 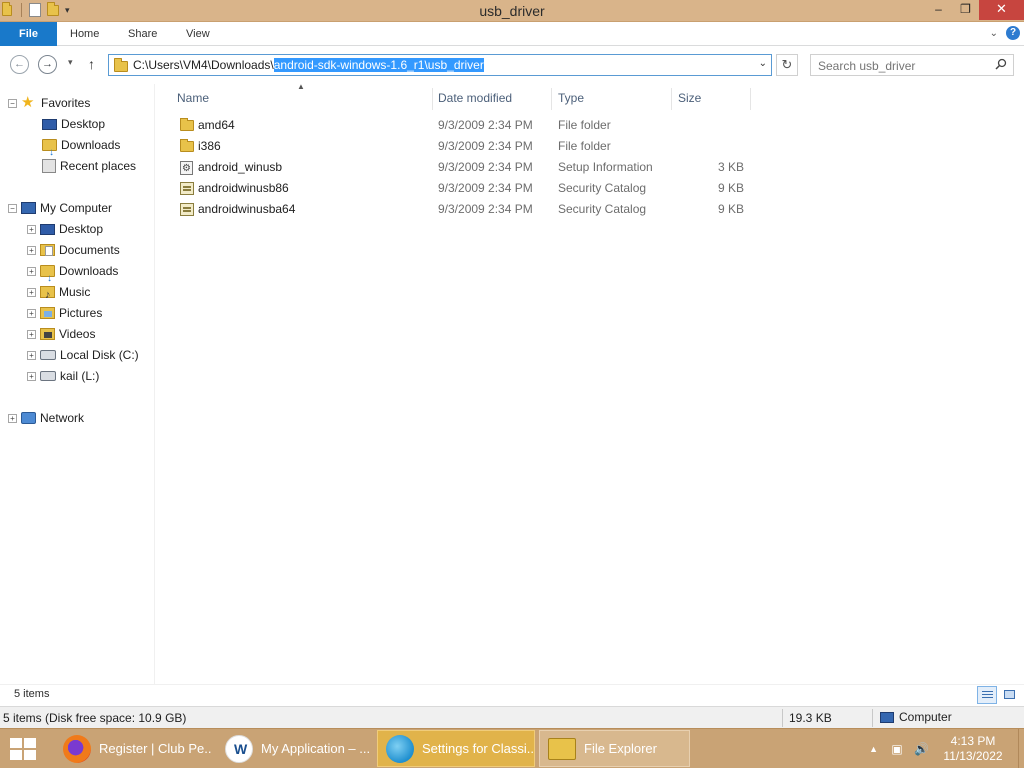 I want to click on help-icon: ?, so click(x=1013, y=33).